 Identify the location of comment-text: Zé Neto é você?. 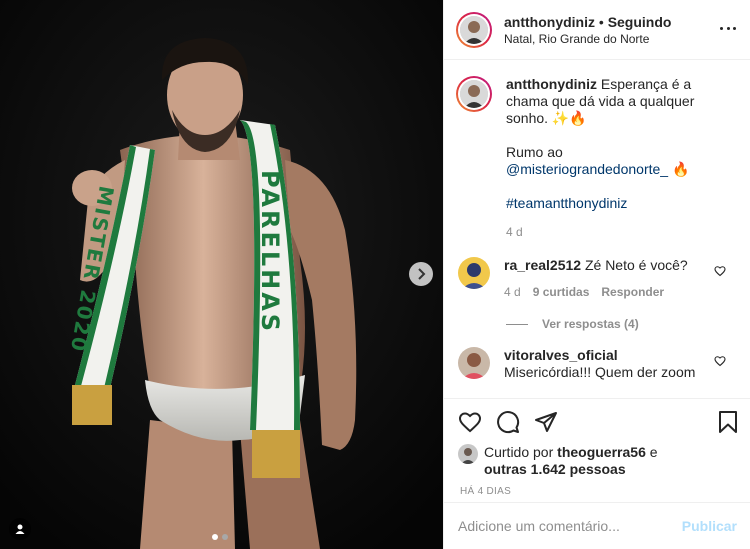
(636, 265).